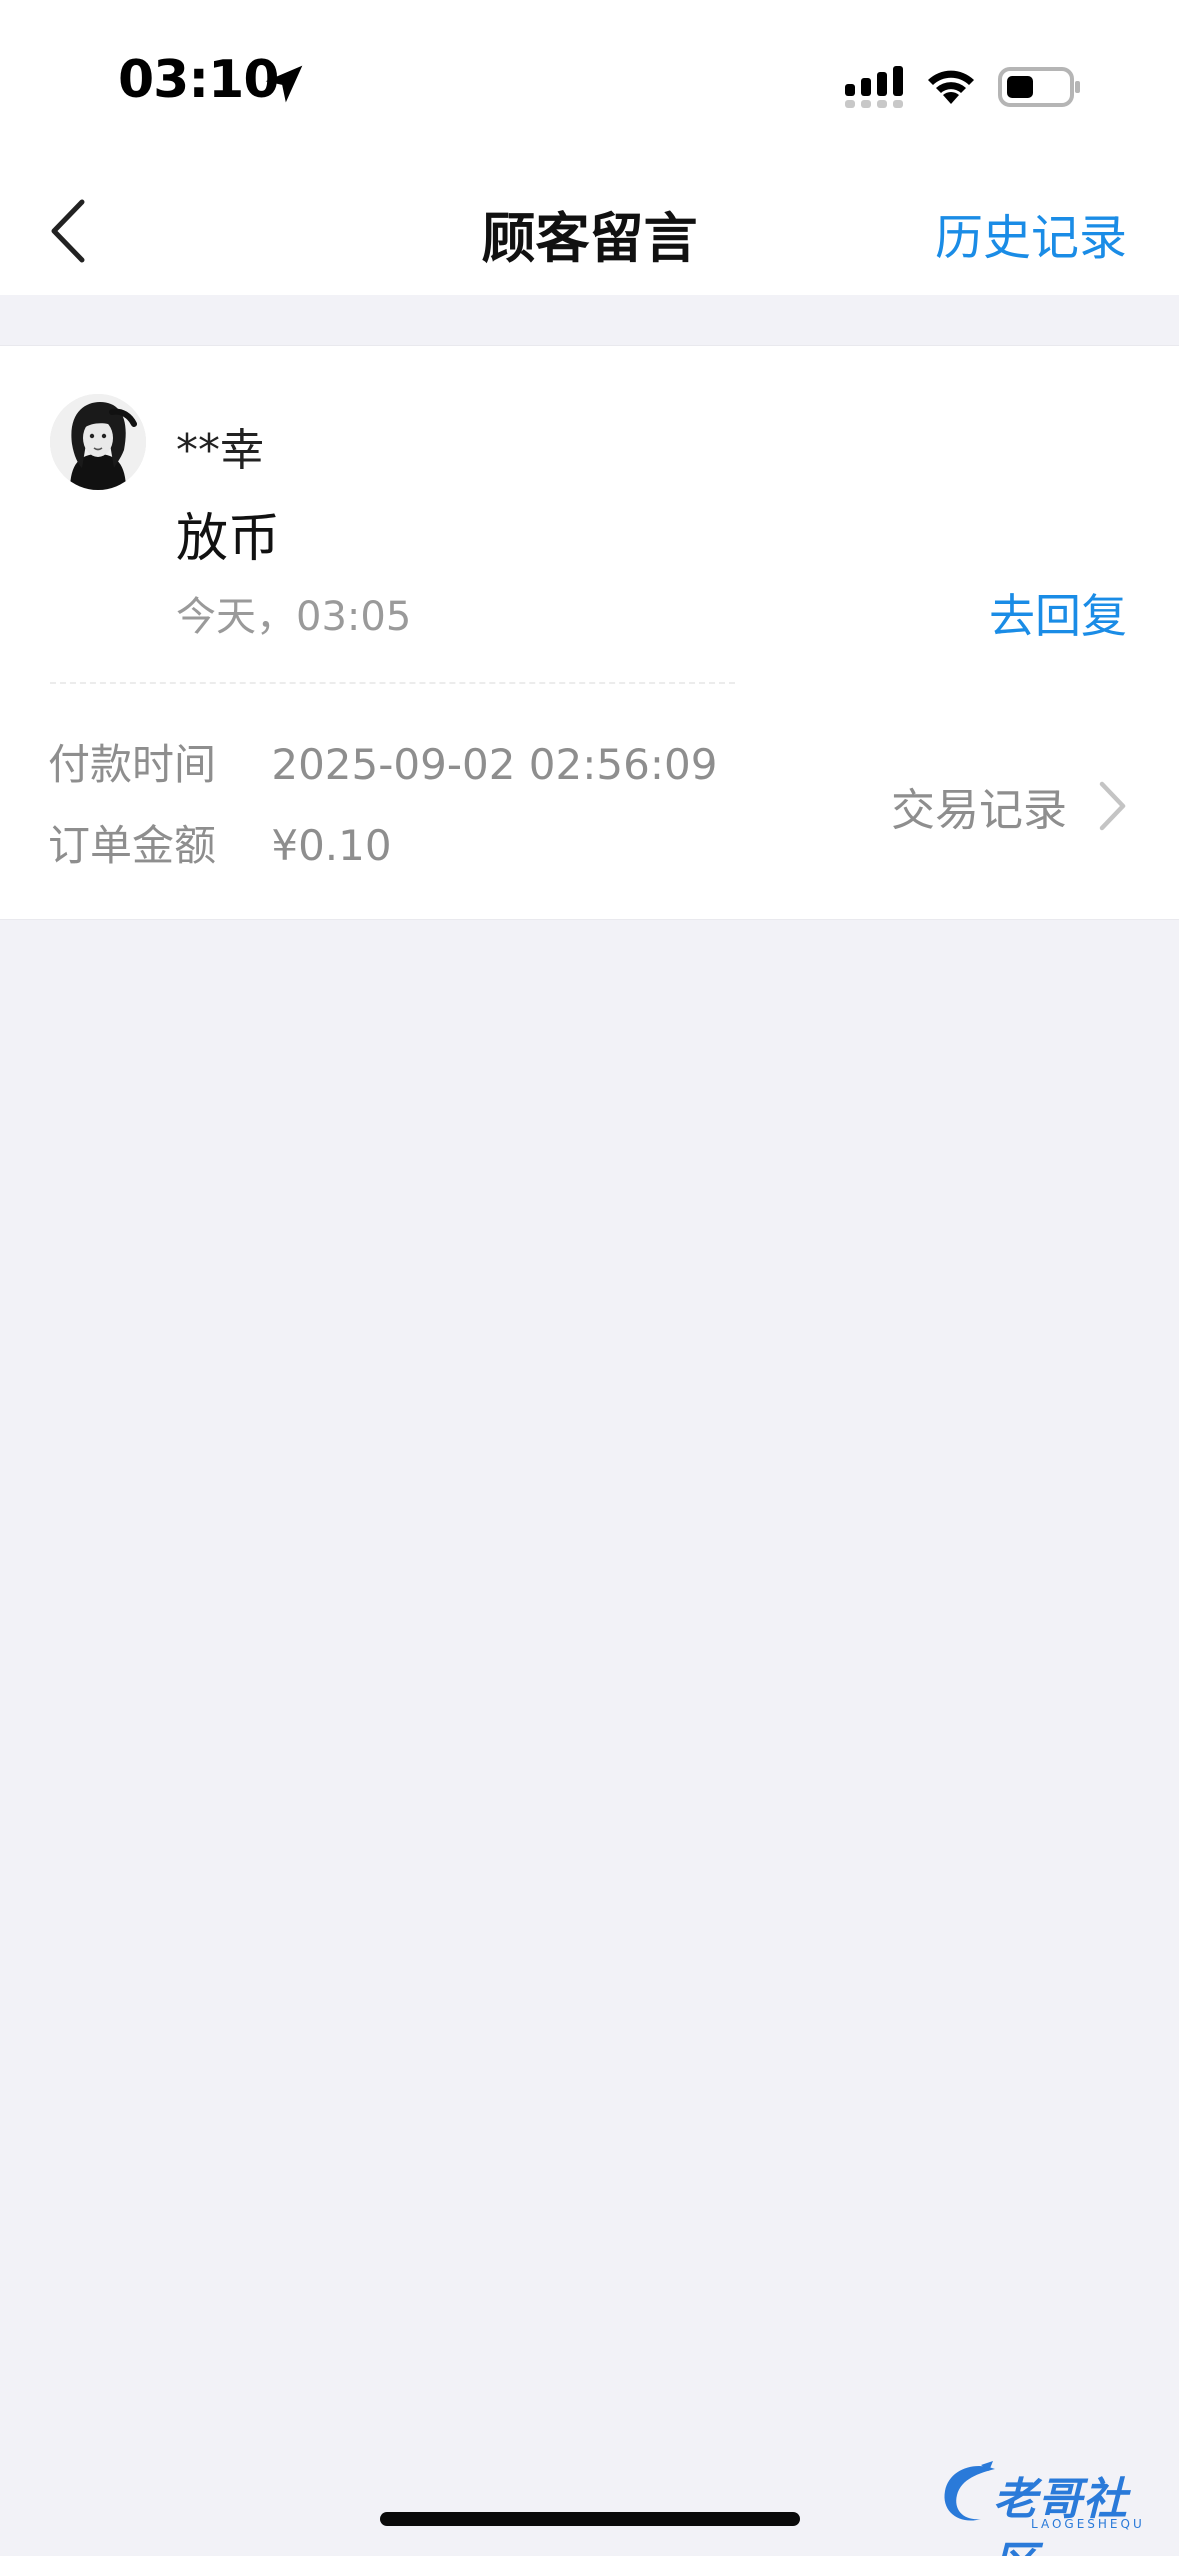  What do you see at coordinates (589, 227) in the screenshot?
I see `nav-bar: 顾客留言 历史记录` at bounding box center [589, 227].